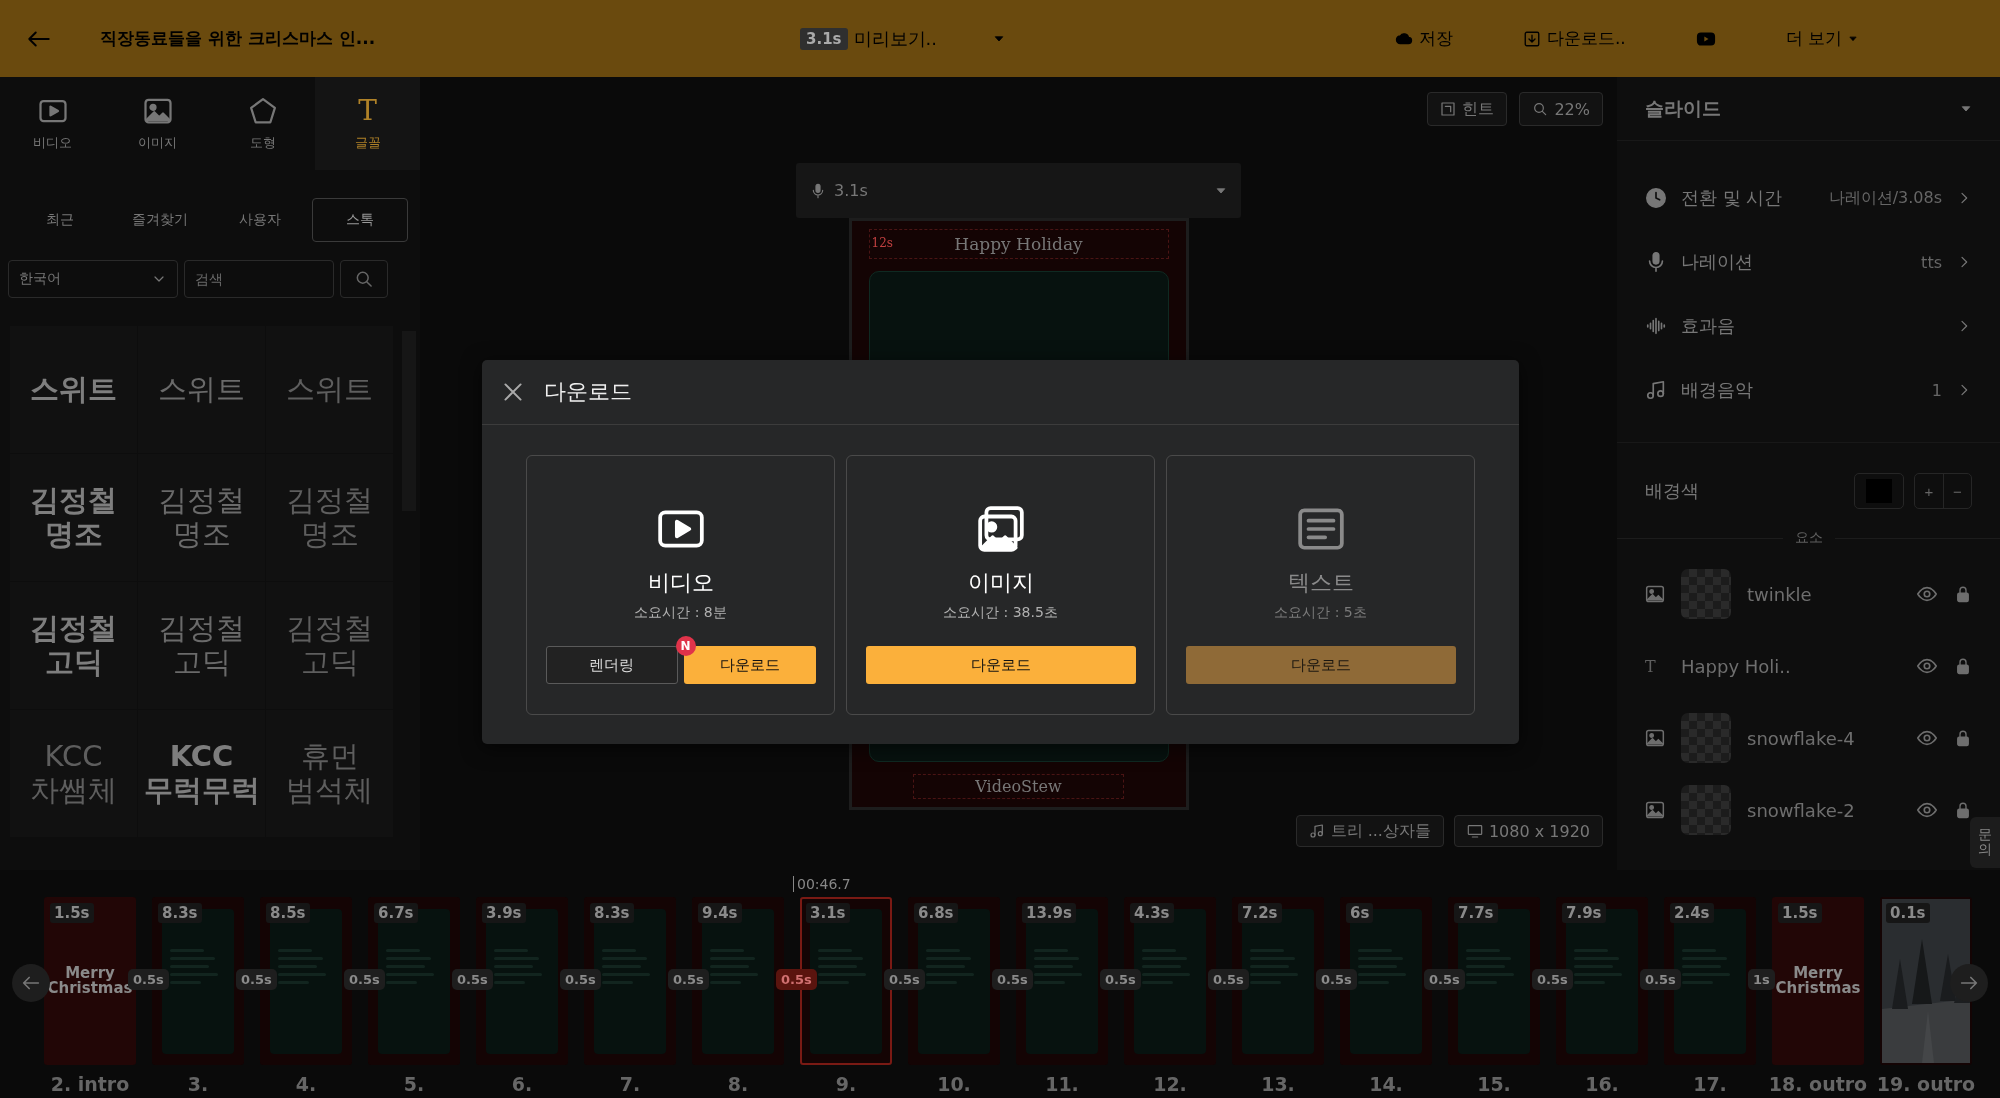 This screenshot has height=1098, width=2000. I want to click on add-button: +, so click(1929, 491).